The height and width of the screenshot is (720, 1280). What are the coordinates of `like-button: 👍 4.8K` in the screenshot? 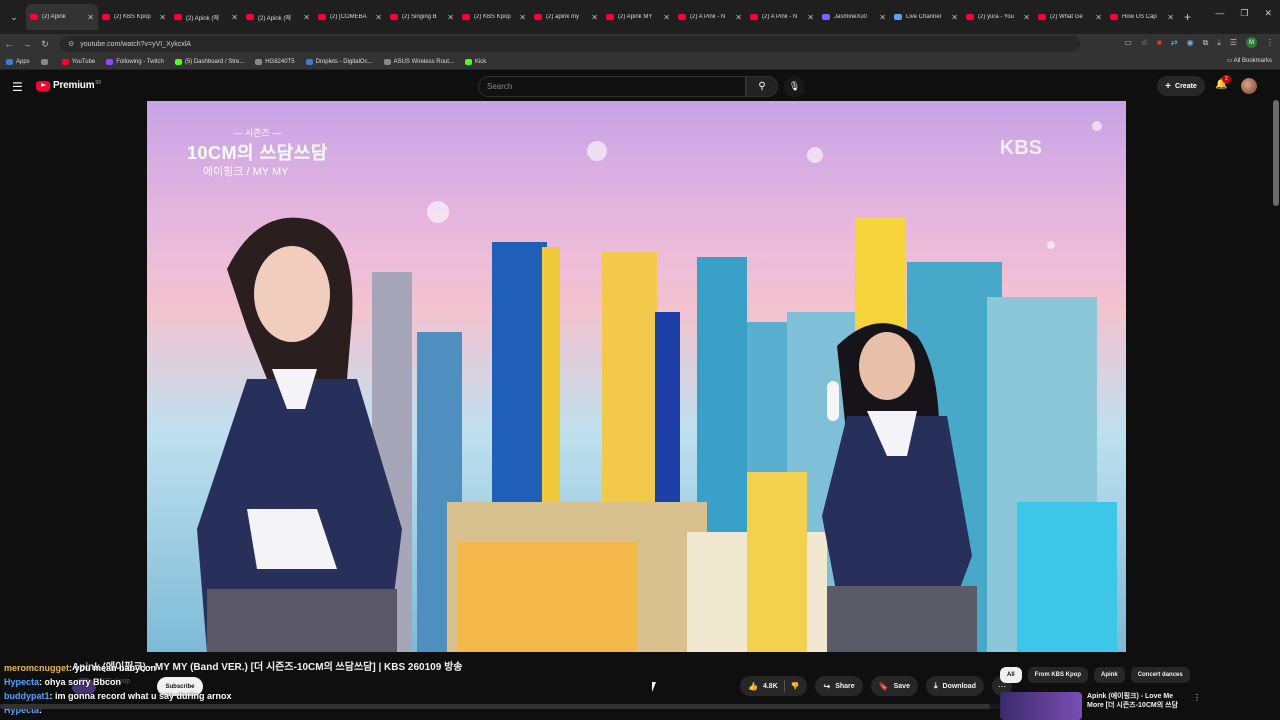 It's located at (763, 686).